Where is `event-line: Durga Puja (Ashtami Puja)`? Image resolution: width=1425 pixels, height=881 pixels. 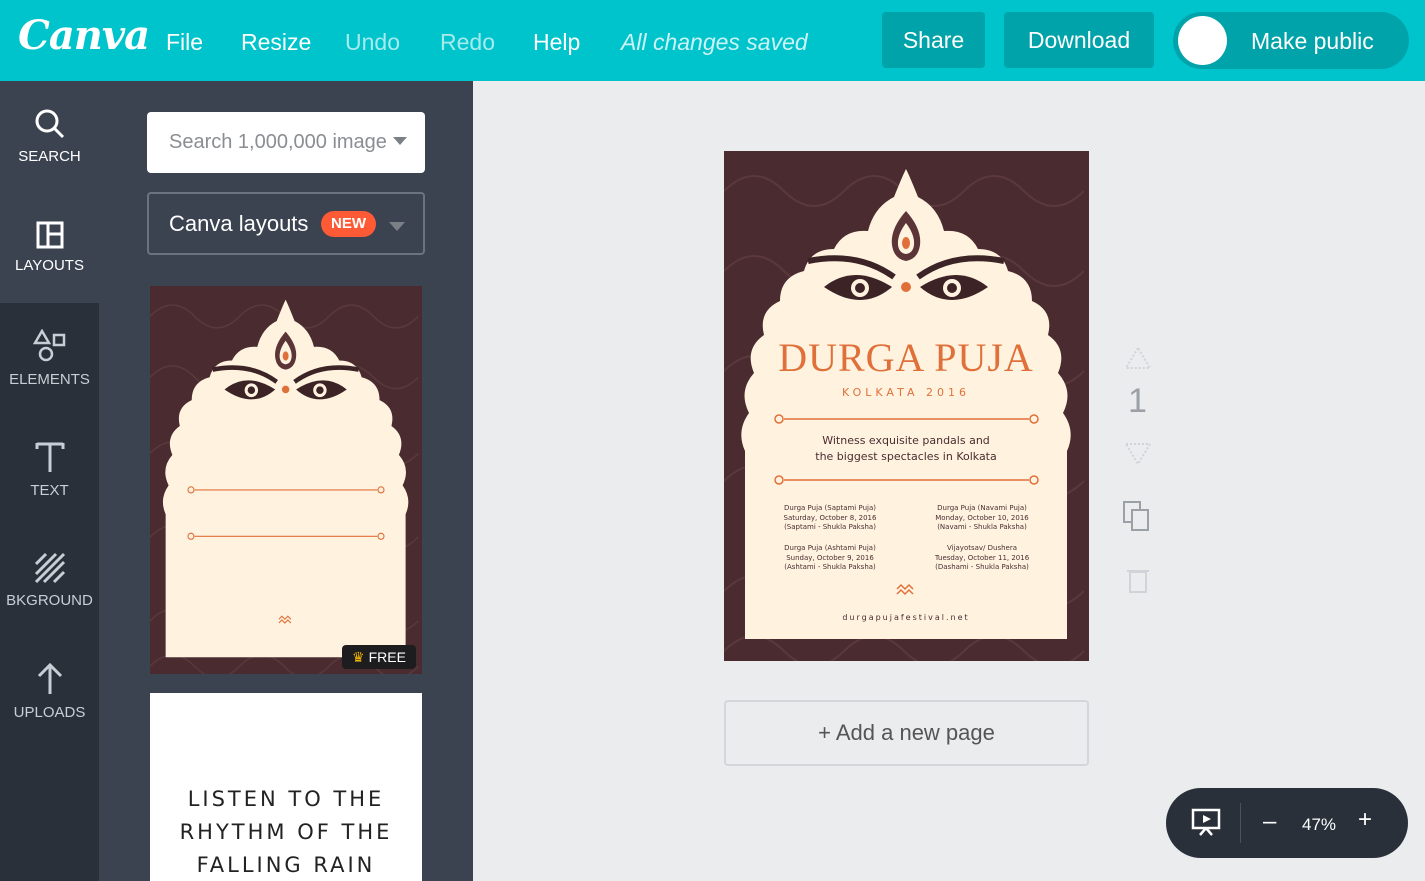 event-line: Durga Puja (Ashtami Puja) is located at coordinates (830, 548).